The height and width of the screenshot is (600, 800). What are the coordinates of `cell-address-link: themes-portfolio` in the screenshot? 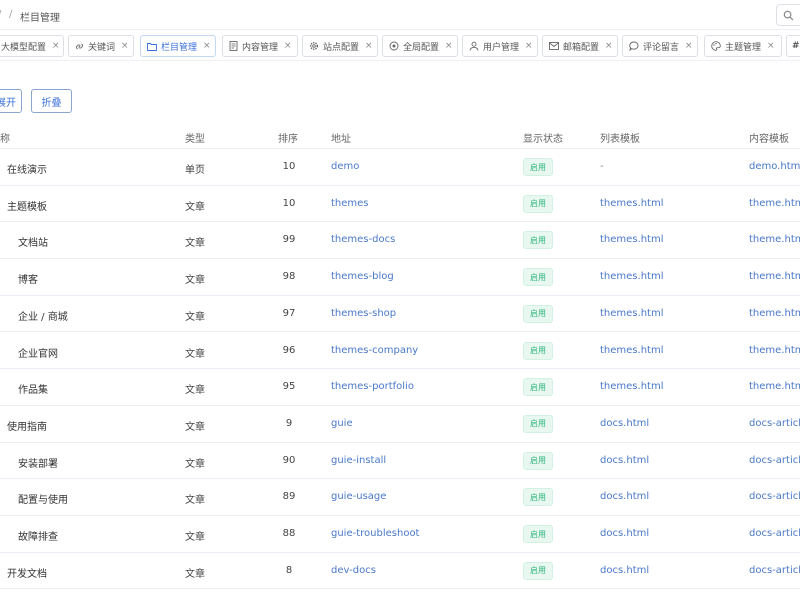 It's located at (372, 386).